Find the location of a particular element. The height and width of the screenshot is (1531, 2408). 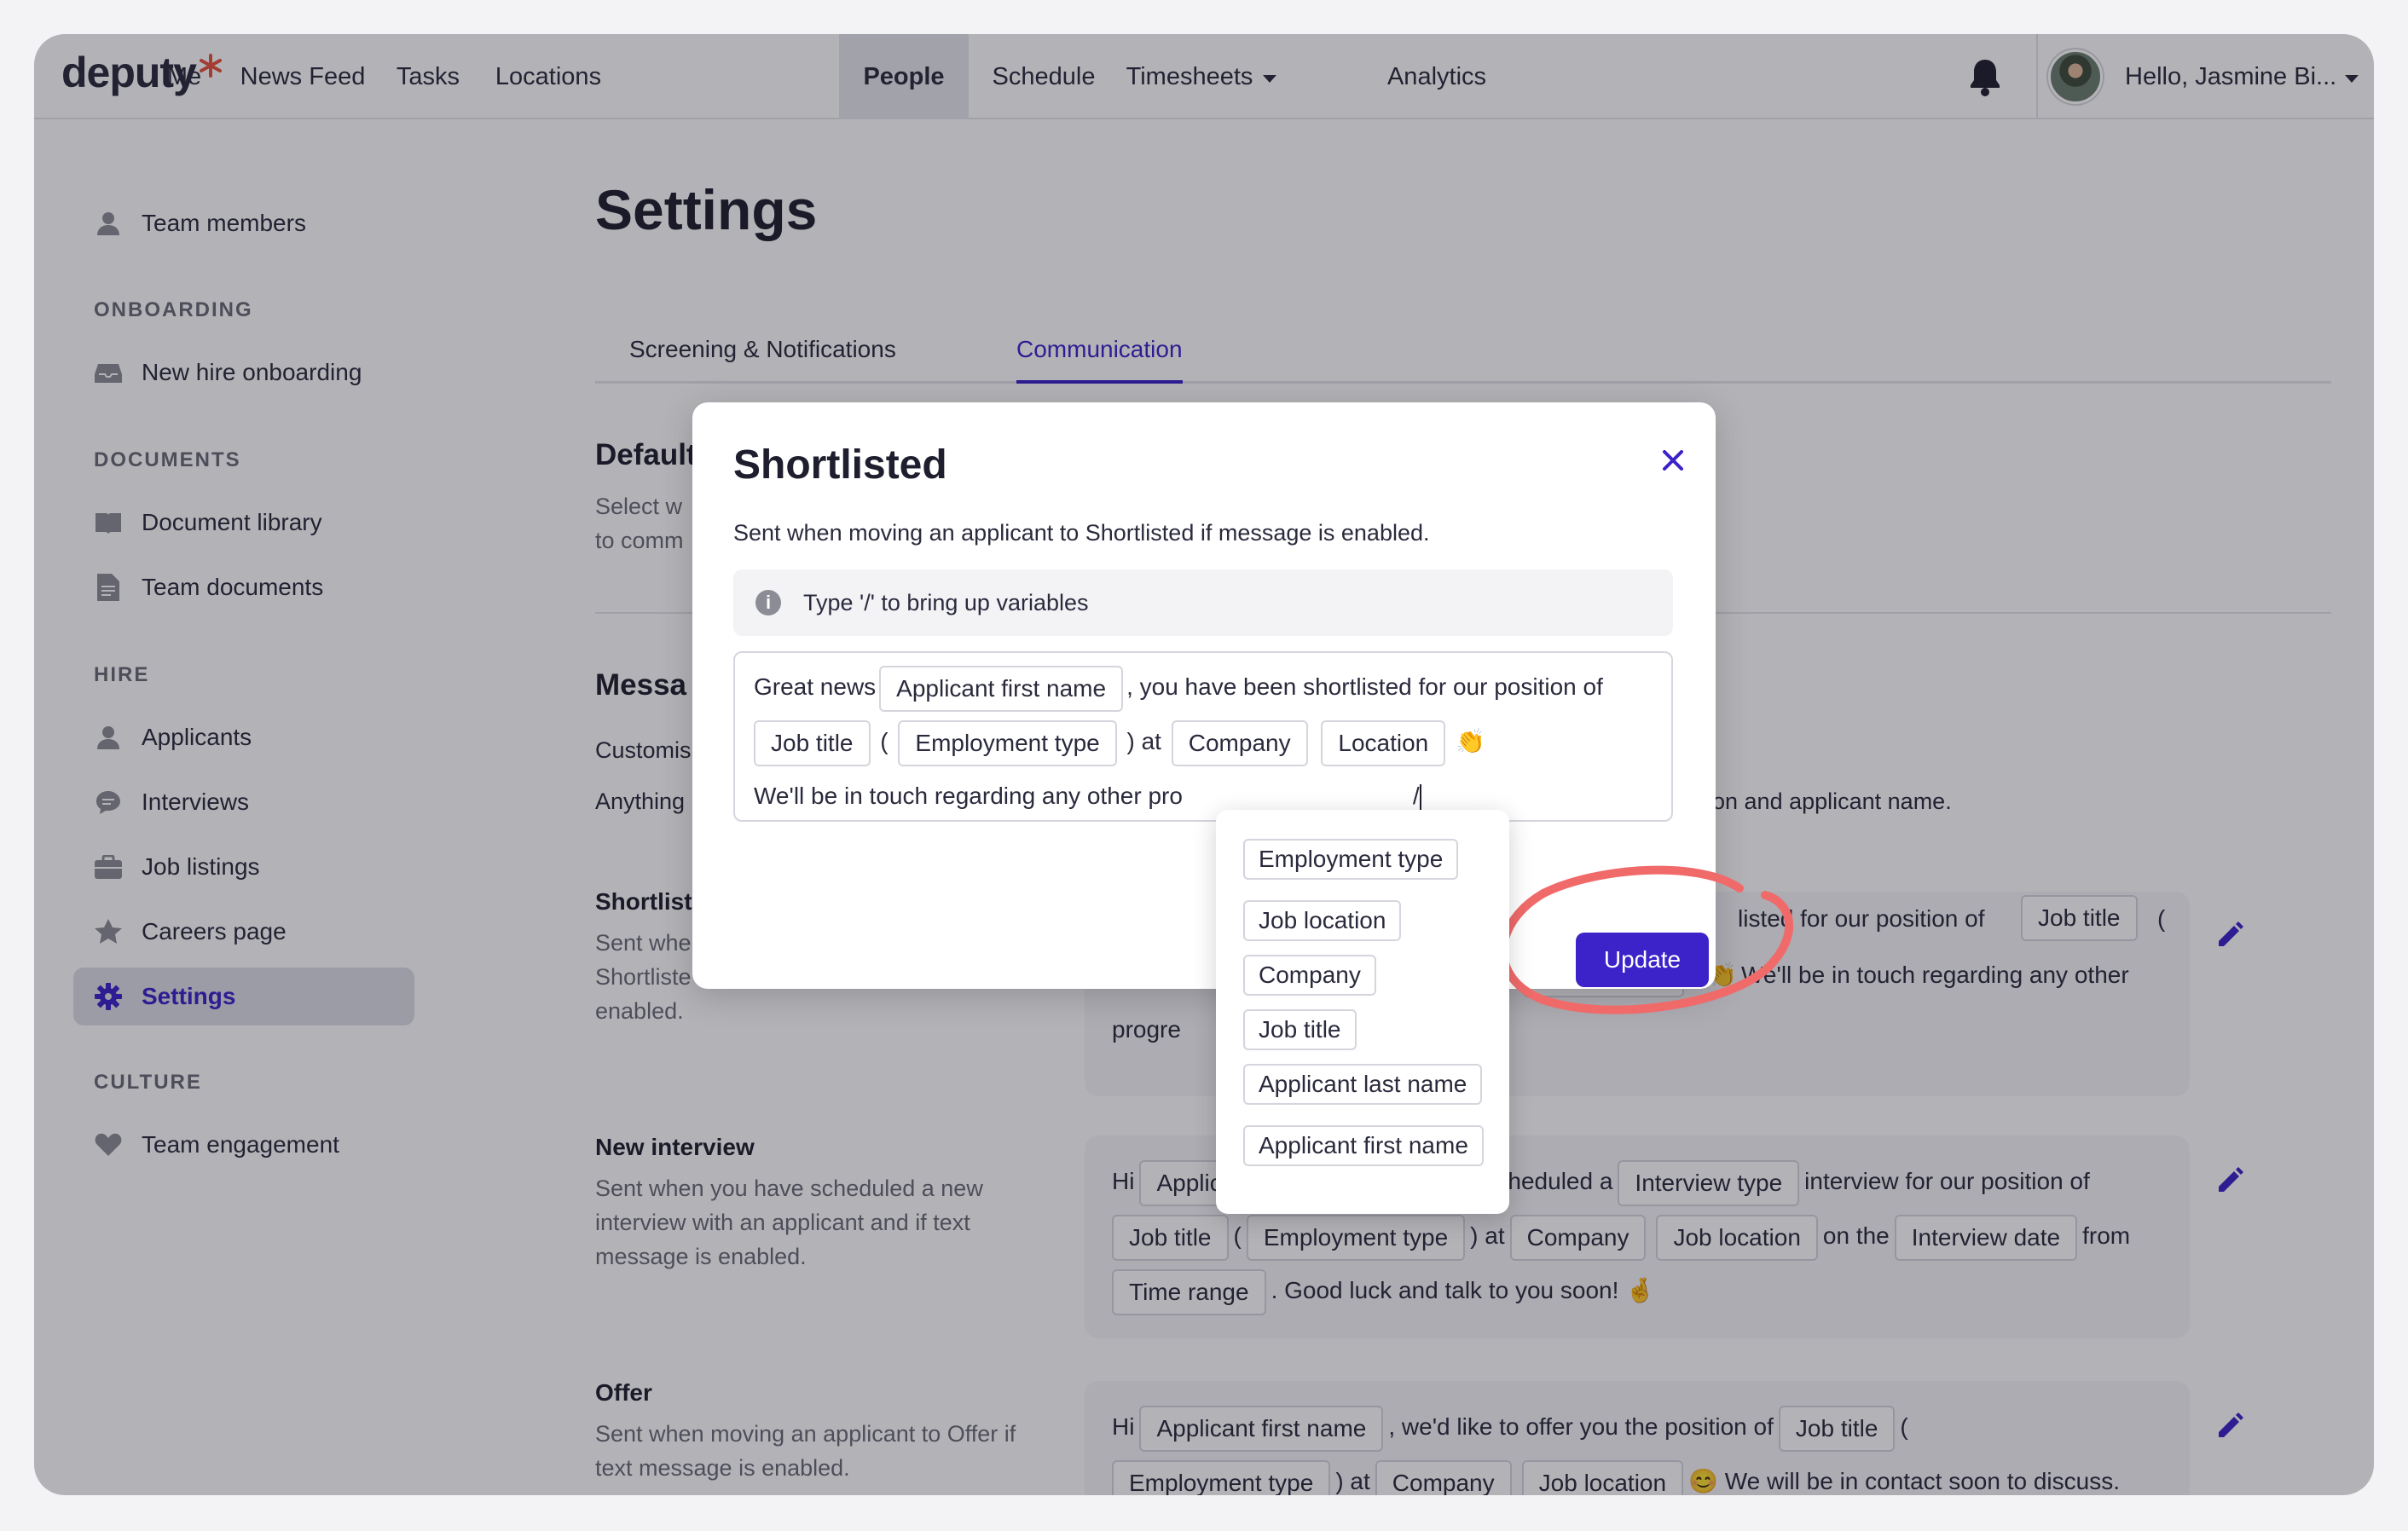

editor-text: Great news is located at coordinates (815, 686).